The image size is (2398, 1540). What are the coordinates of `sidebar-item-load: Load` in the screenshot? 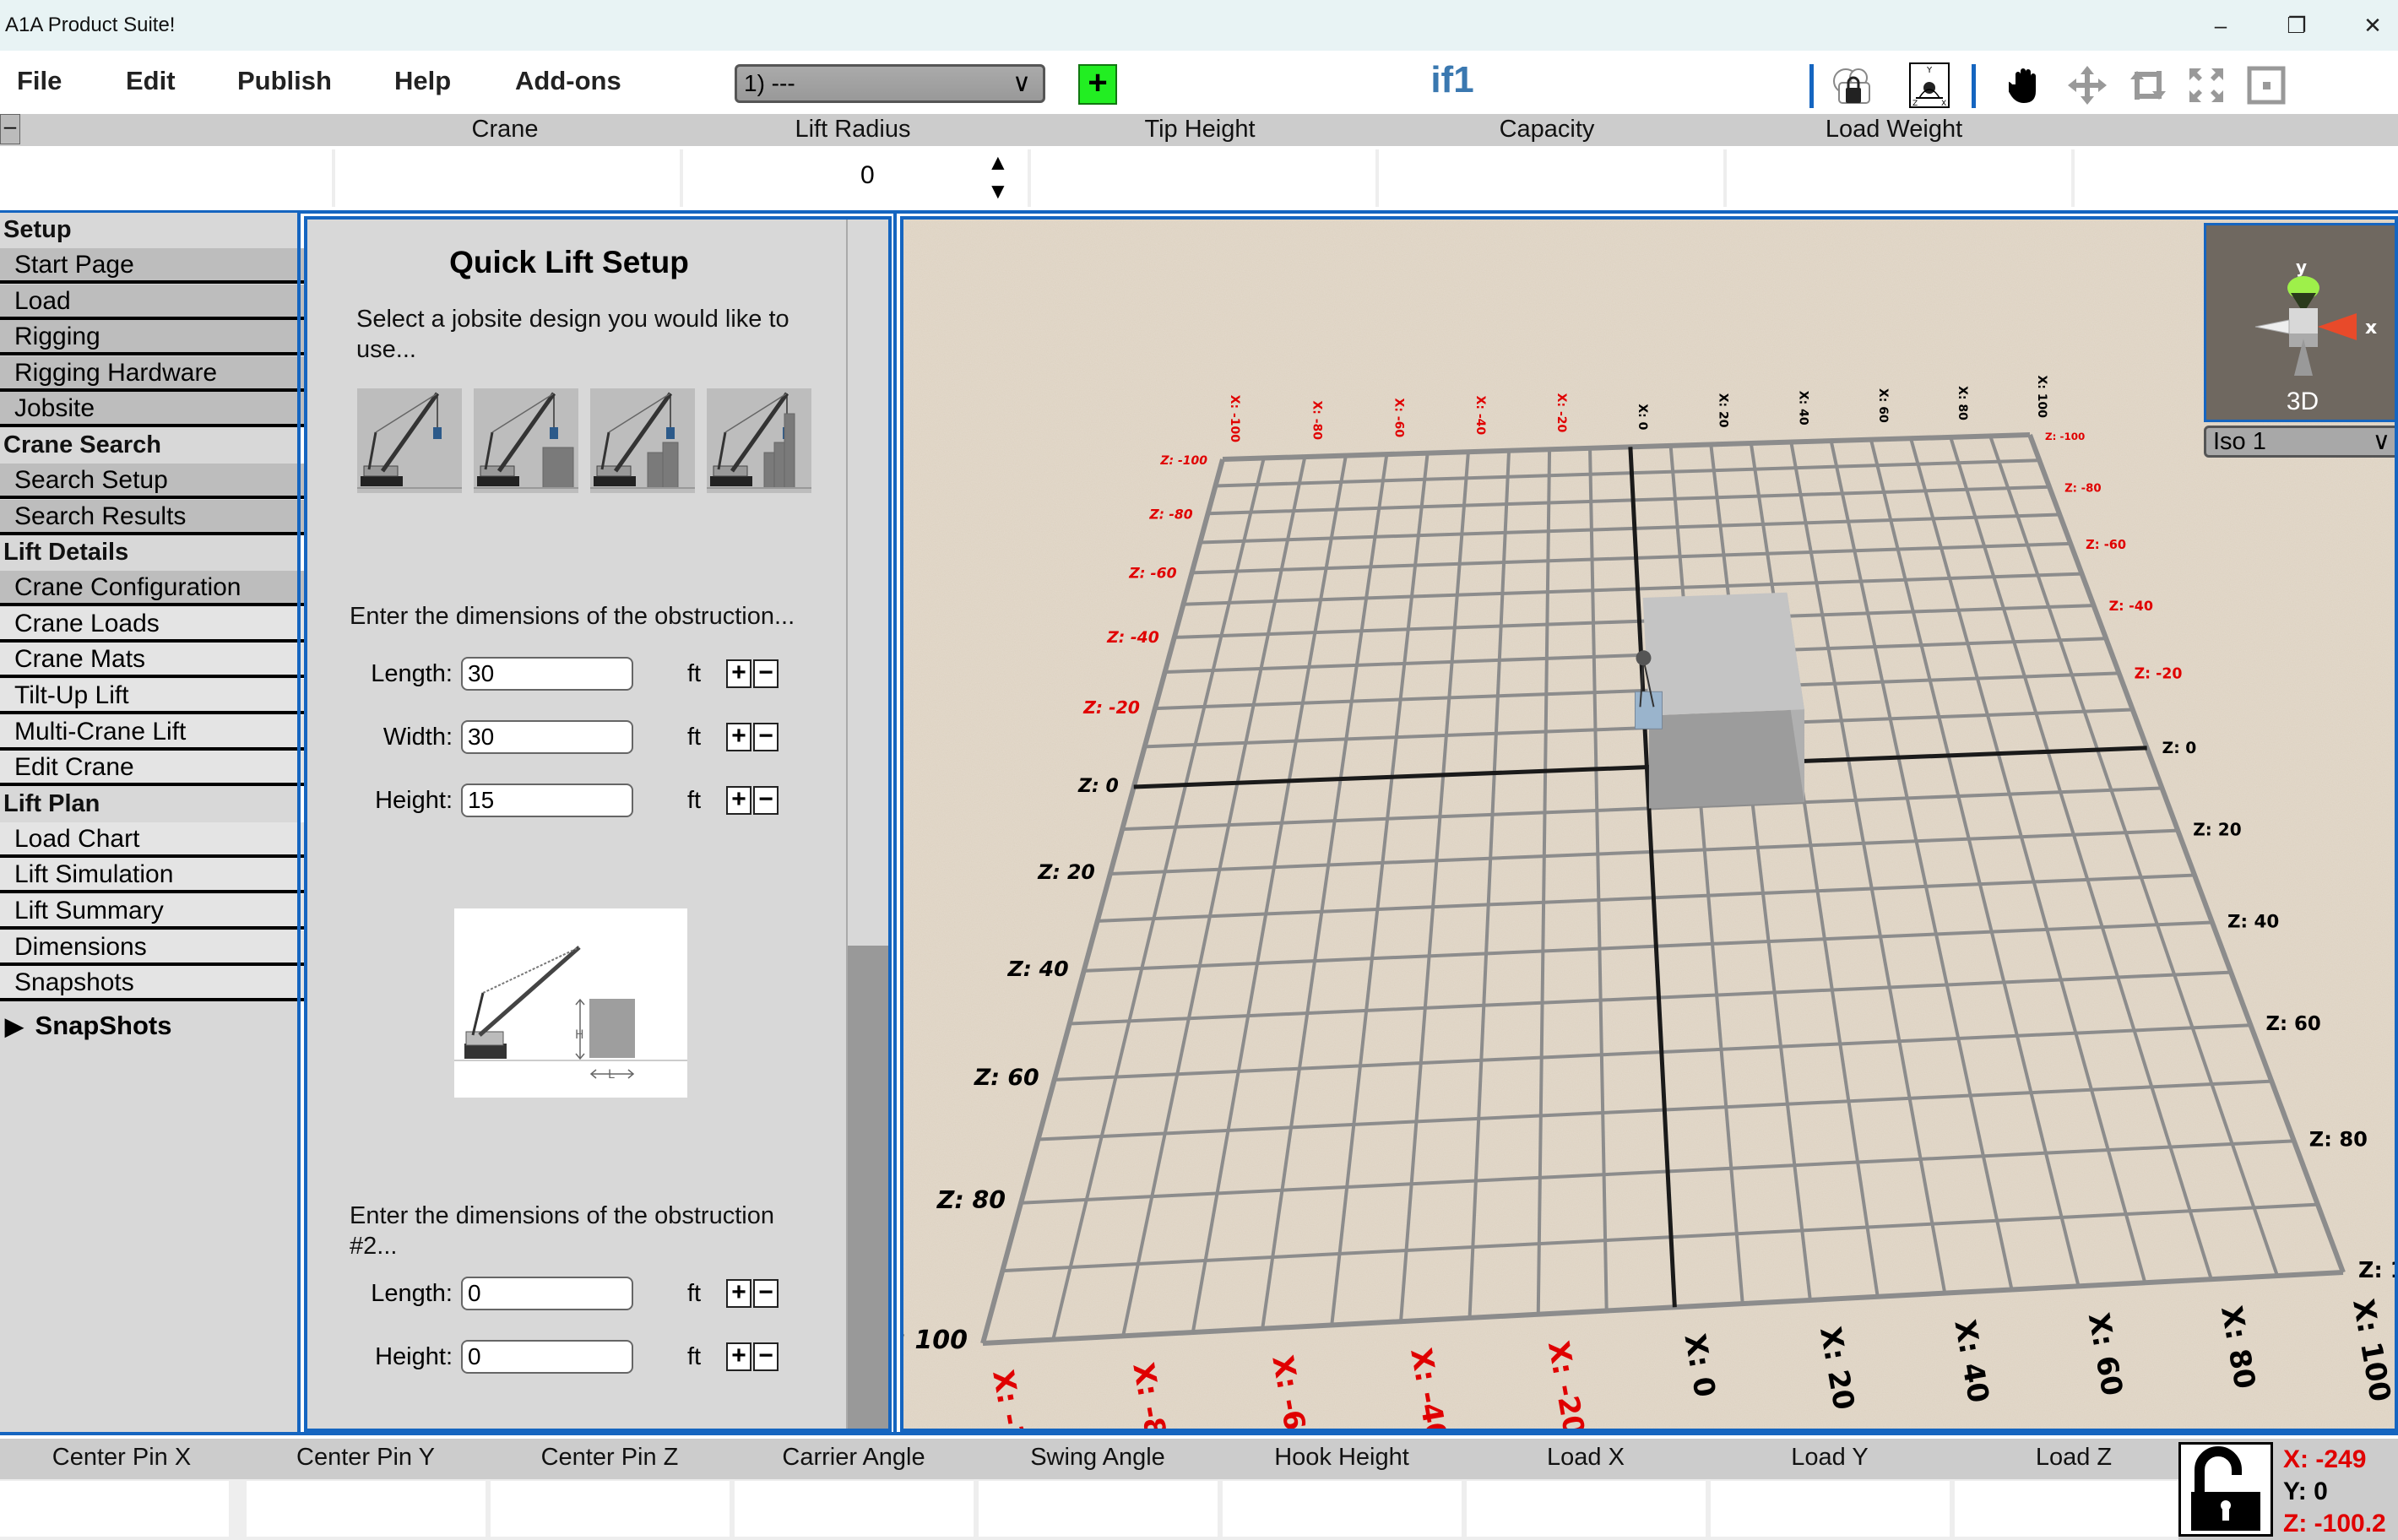 It's located at (152, 302).